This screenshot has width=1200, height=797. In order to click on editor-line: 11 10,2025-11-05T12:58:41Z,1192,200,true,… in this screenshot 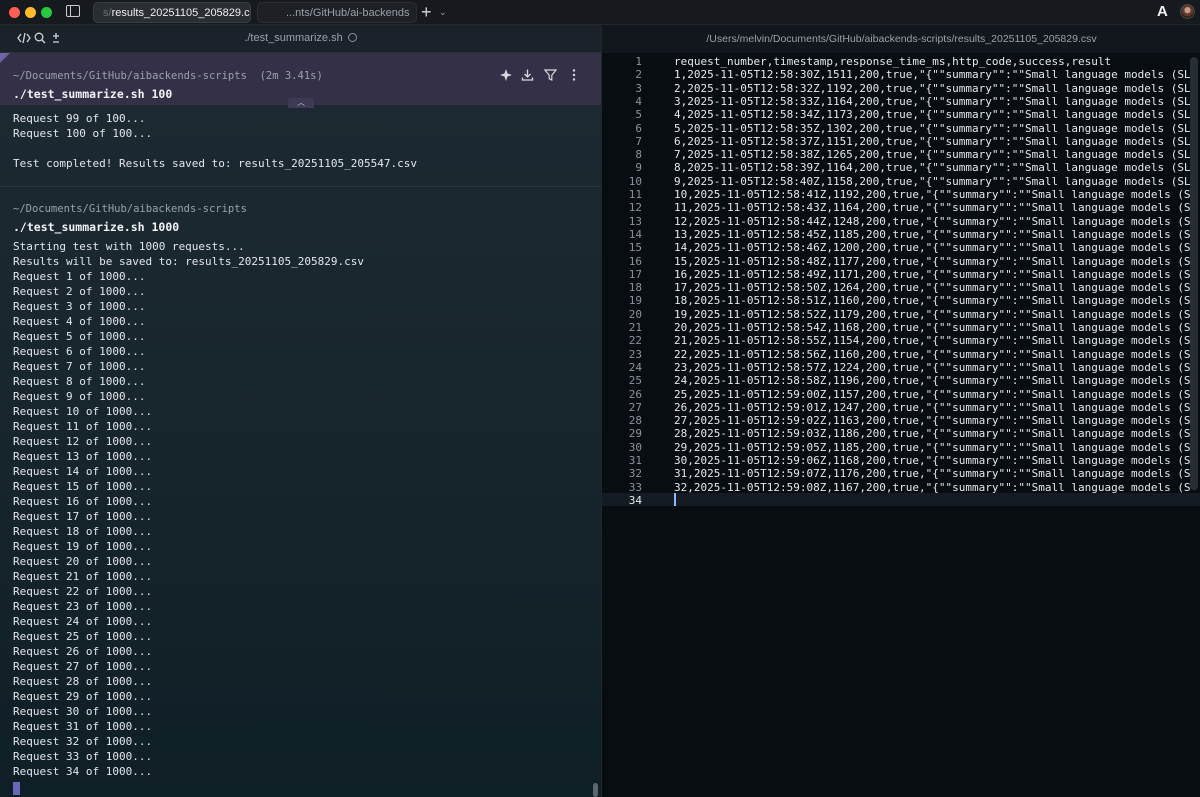, I will do `click(901, 194)`.